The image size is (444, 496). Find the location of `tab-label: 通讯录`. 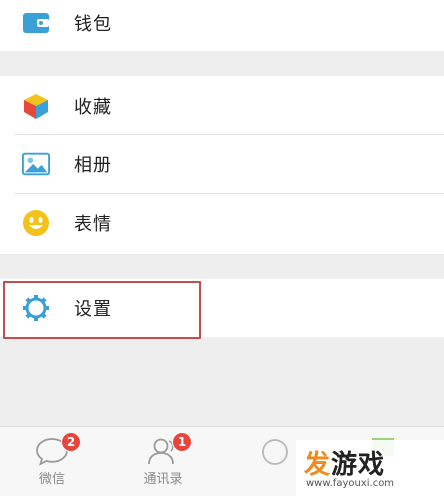

tab-label: 通讯录 is located at coordinates (163, 479).